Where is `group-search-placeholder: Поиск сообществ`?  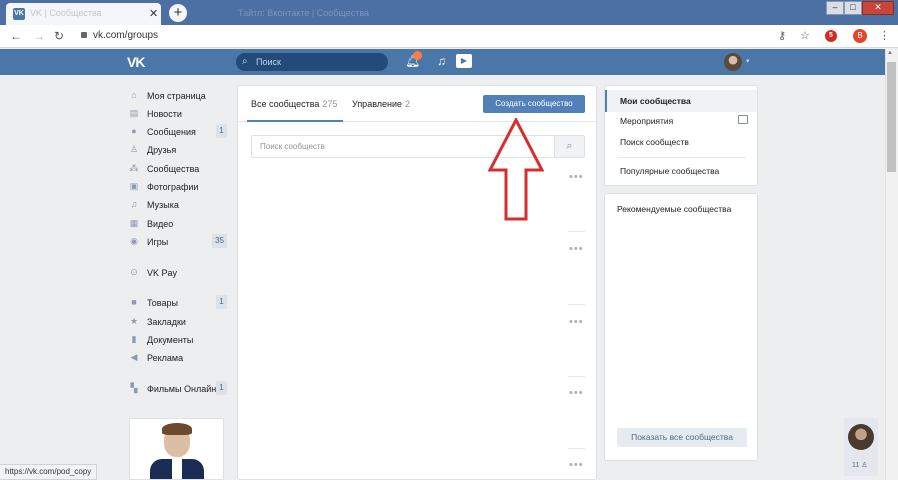 group-search-placeholder: Поиск сообществ is located at coordinates (292, 146).